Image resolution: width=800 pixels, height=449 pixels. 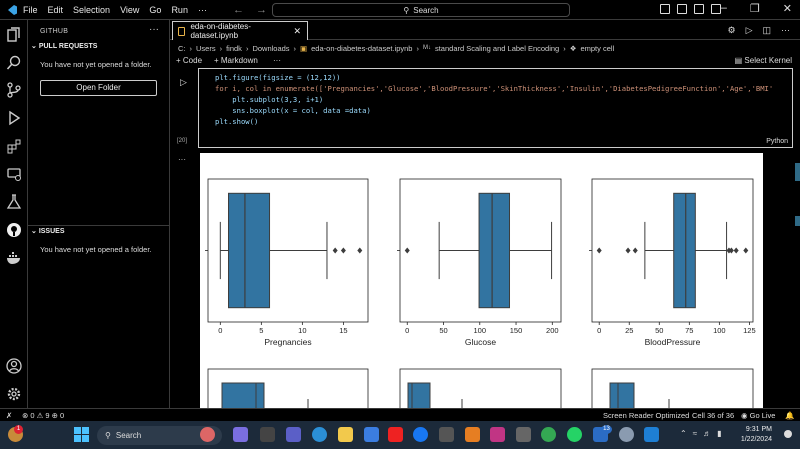 What do you see at coordinates (220, 31) in the screenshot?
I see `tab-label: eda-on-diabetes-dataset.ipynb` at bounding box center [220, 31].